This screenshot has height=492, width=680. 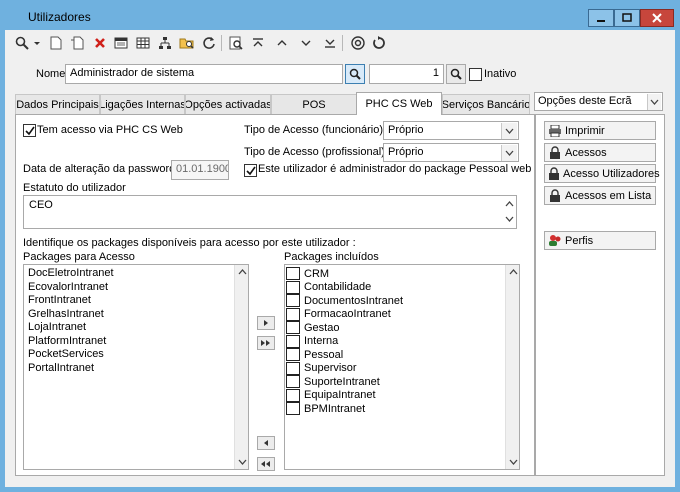 What do you see at coordinates (321, 368) in the screenshot?
I see `list-item: Supervisor` at bounding box center [321, 368].